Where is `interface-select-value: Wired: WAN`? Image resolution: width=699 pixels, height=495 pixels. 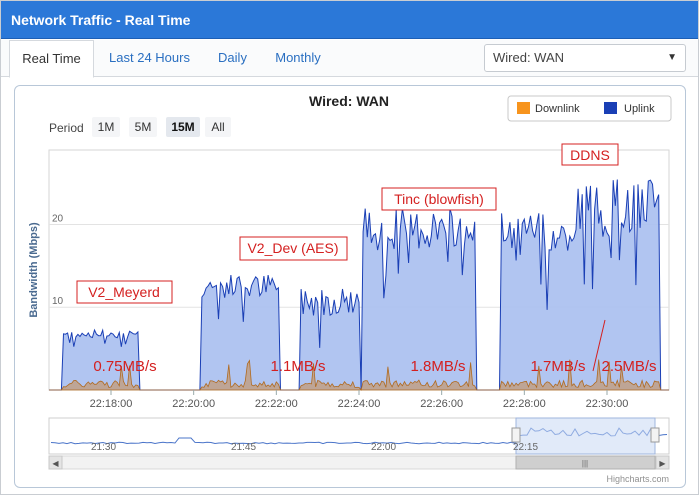 interface-select-value: Wired: WAN is located at coordinates (529, 57).